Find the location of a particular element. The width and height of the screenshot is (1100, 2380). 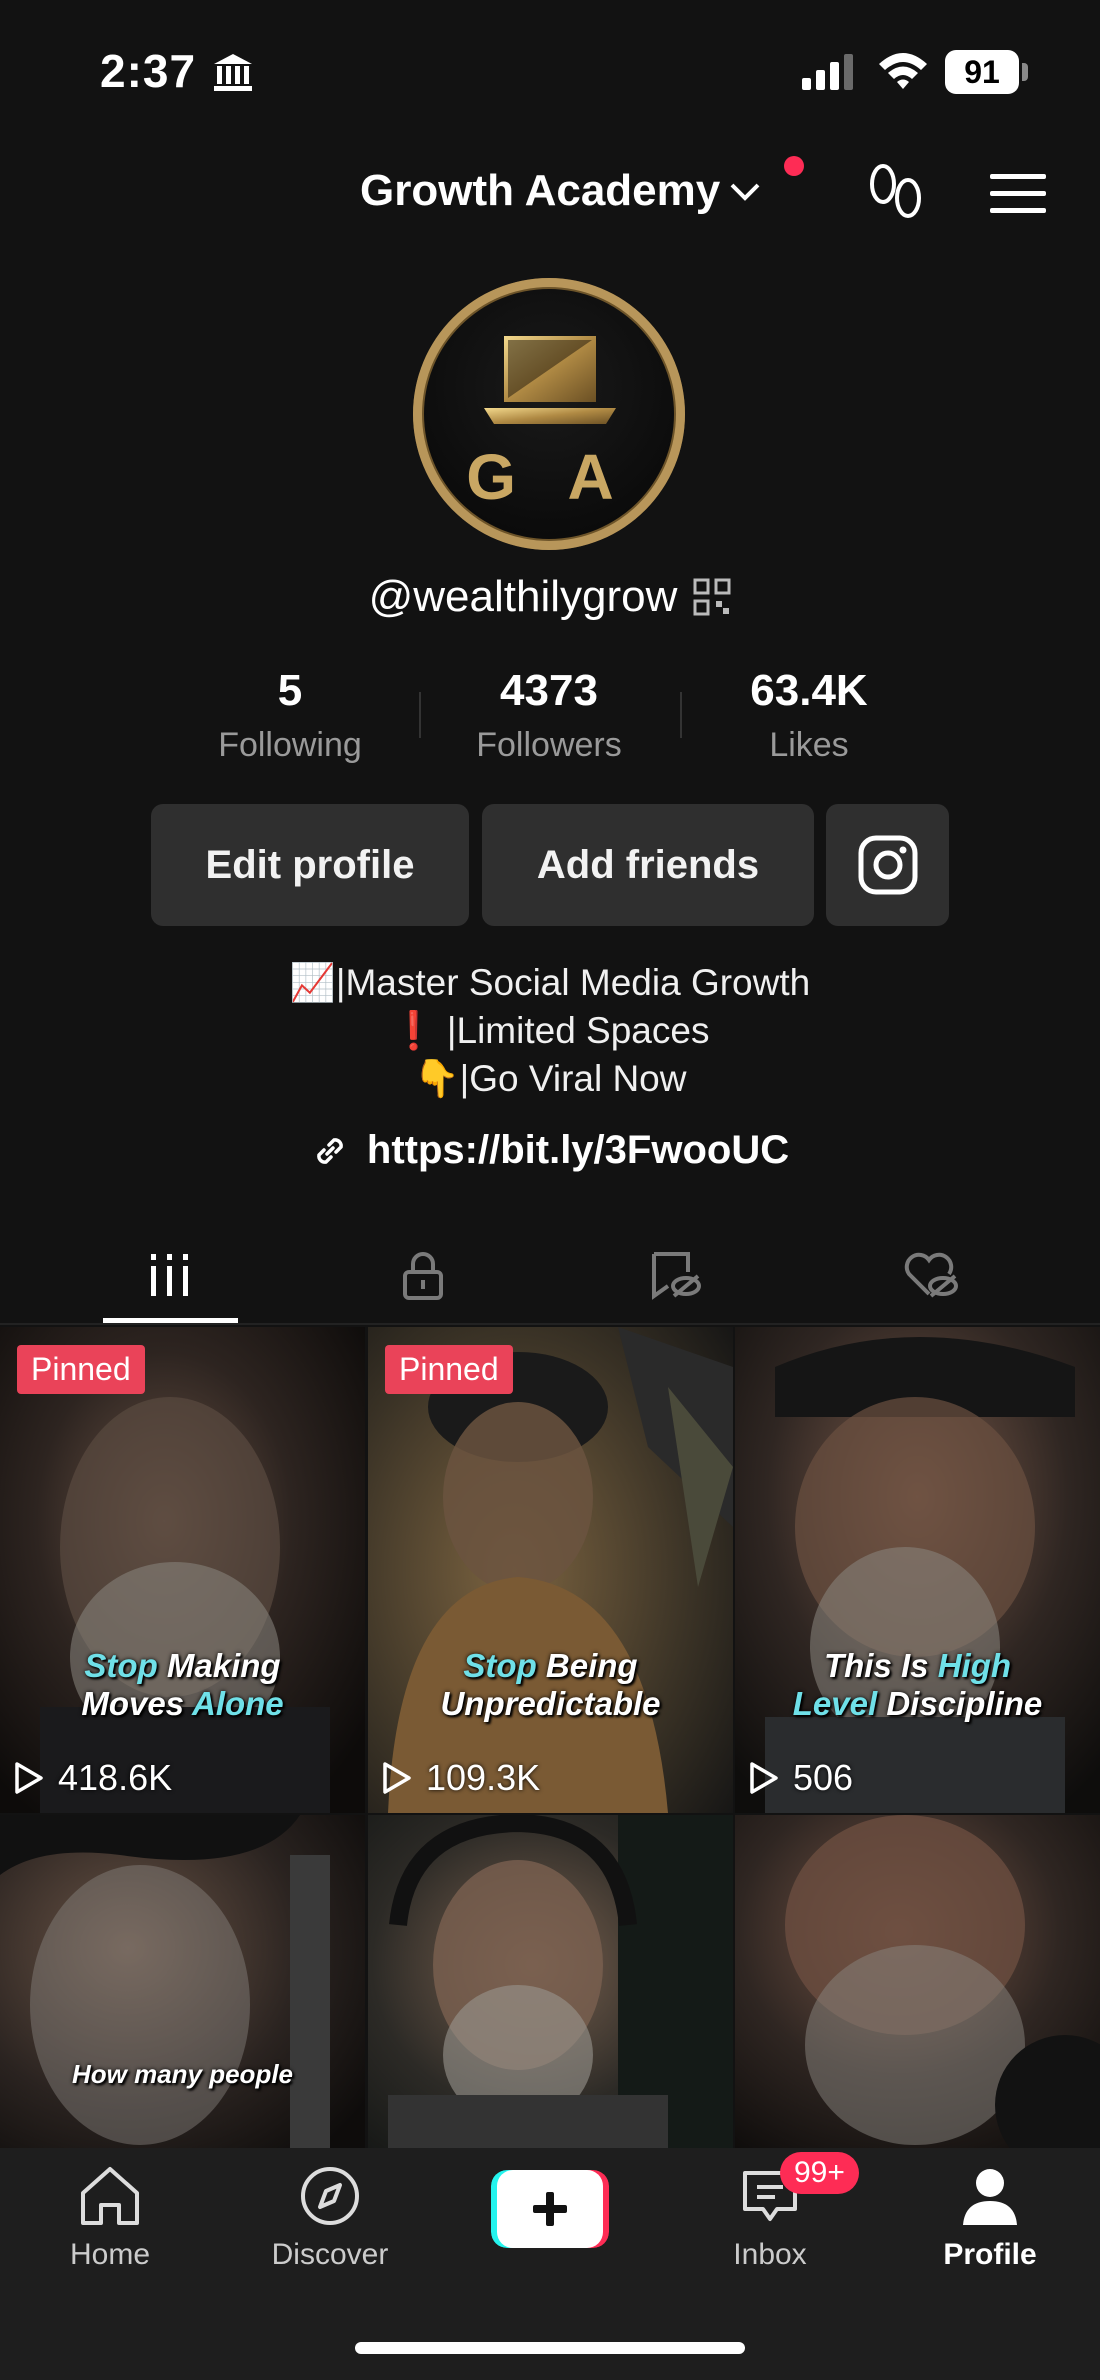

nav-home: Home is located at coordinates (110, 2218).